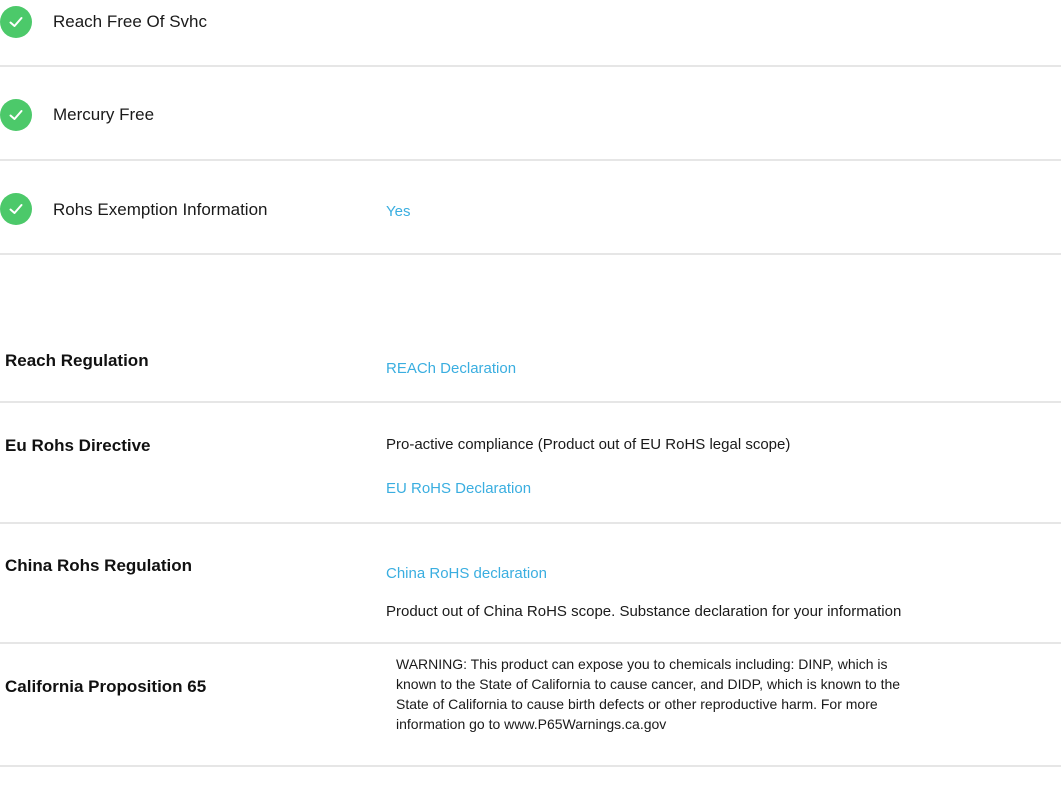 The width and height of the screenshot is (1061, 792). Describe the element at coordinates (530, 207) in the screenshot. I see `feature-row-rohs-exemption: Rohs Exemption Information Yes` at that location.